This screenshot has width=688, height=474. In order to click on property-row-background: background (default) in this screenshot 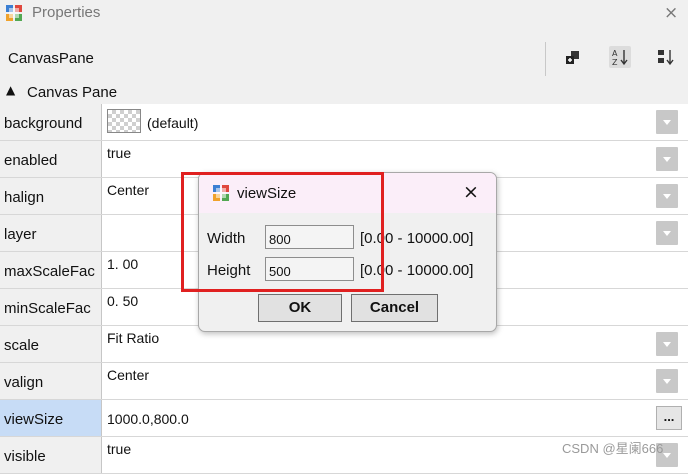, I will do `click(344, 122)`.